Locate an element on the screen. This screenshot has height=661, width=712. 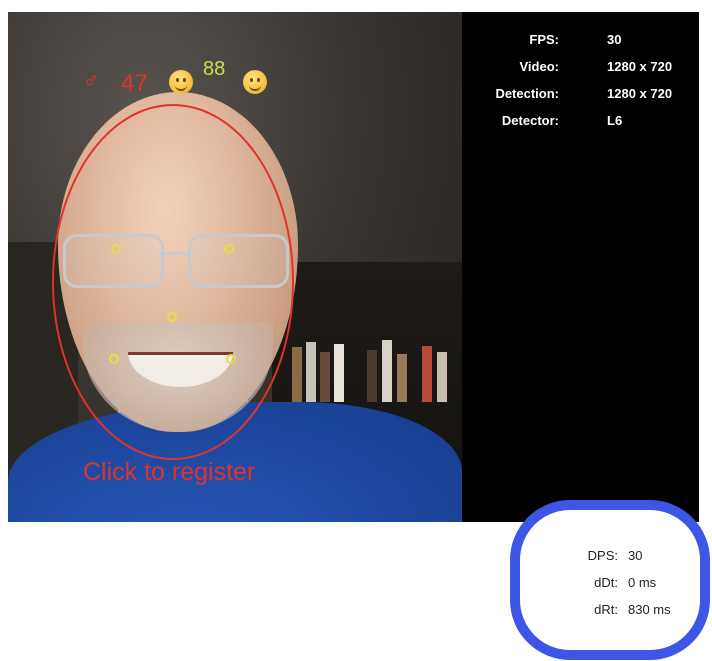
age-estimate: 47 is located at coordinates (134, 83).